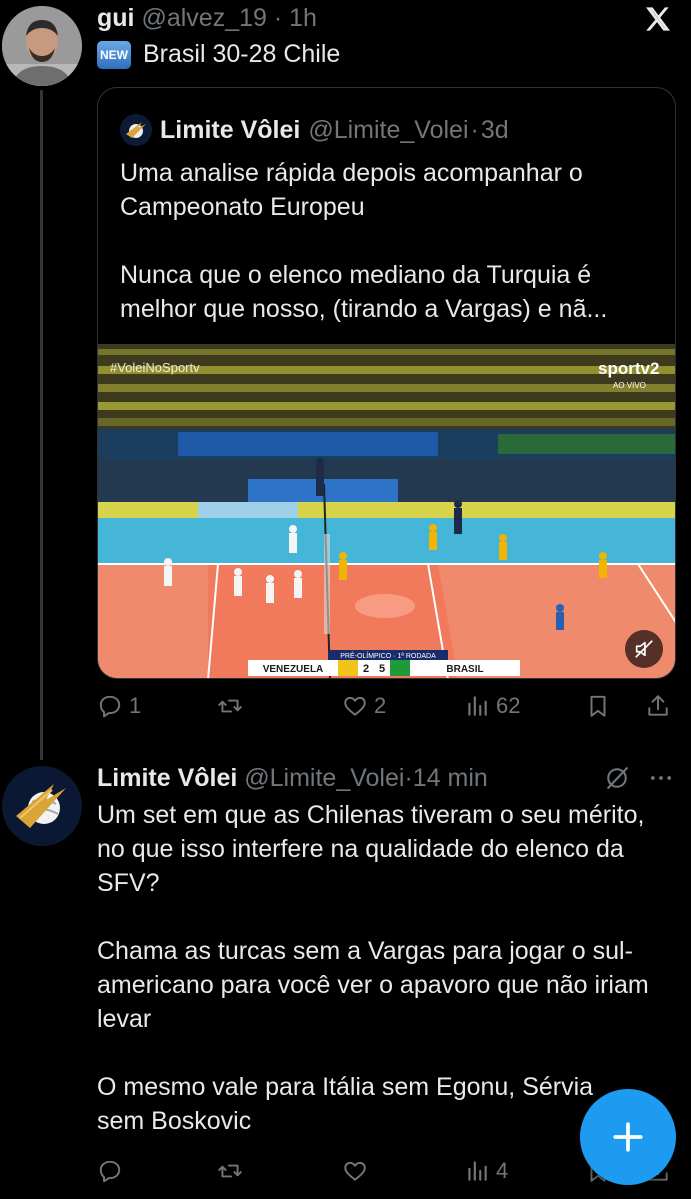 The image size is (691, 1199). What do you see at coordinates (116, 18) in the screenshot?
I see `author-name: gui` at bounding box center [116, 18].